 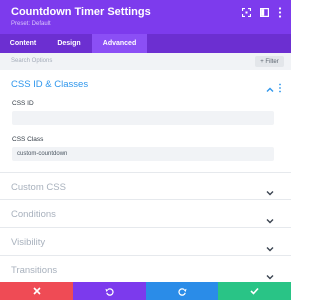 I want to click on settings-header: Countdown Timer Settings Preset: Default, so click(x=145, y=17).